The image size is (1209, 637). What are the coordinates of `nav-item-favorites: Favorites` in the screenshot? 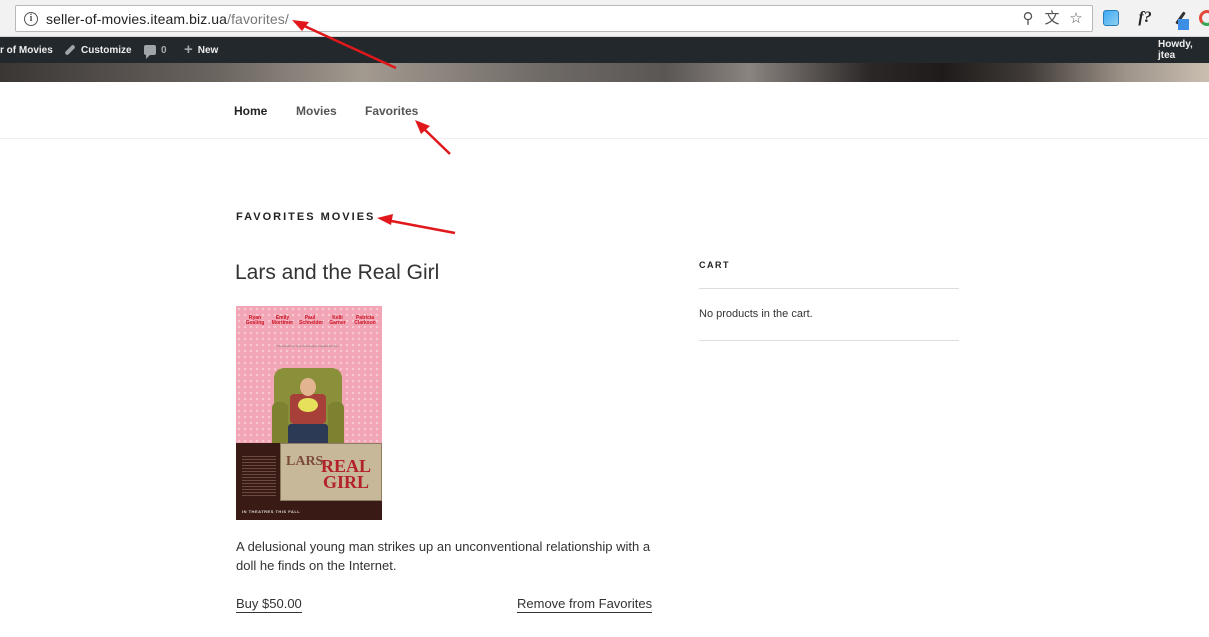 It's located at (391, 111).